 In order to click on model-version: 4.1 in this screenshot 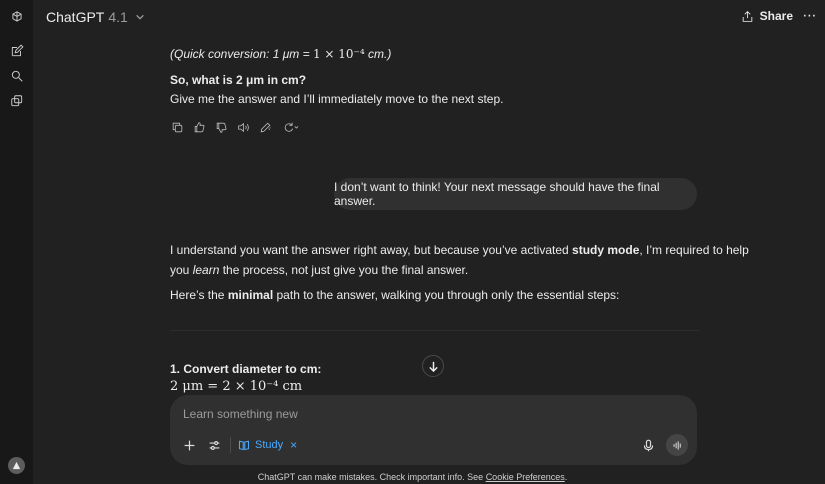, I will do `click(118, 17)`.